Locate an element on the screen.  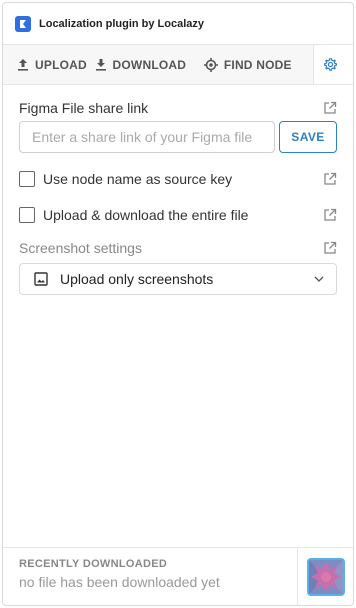
tab-download: DOWNLOAD is located at coordinates (149, 64).